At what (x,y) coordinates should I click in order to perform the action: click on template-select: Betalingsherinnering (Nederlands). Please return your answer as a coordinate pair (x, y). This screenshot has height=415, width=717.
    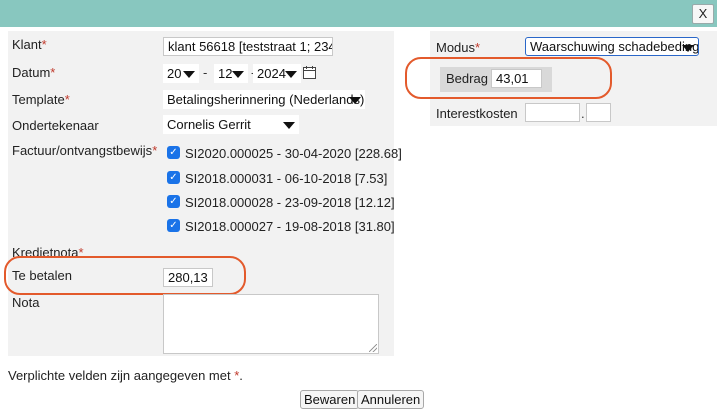
    Looking at the image, I should click on (264, 99).